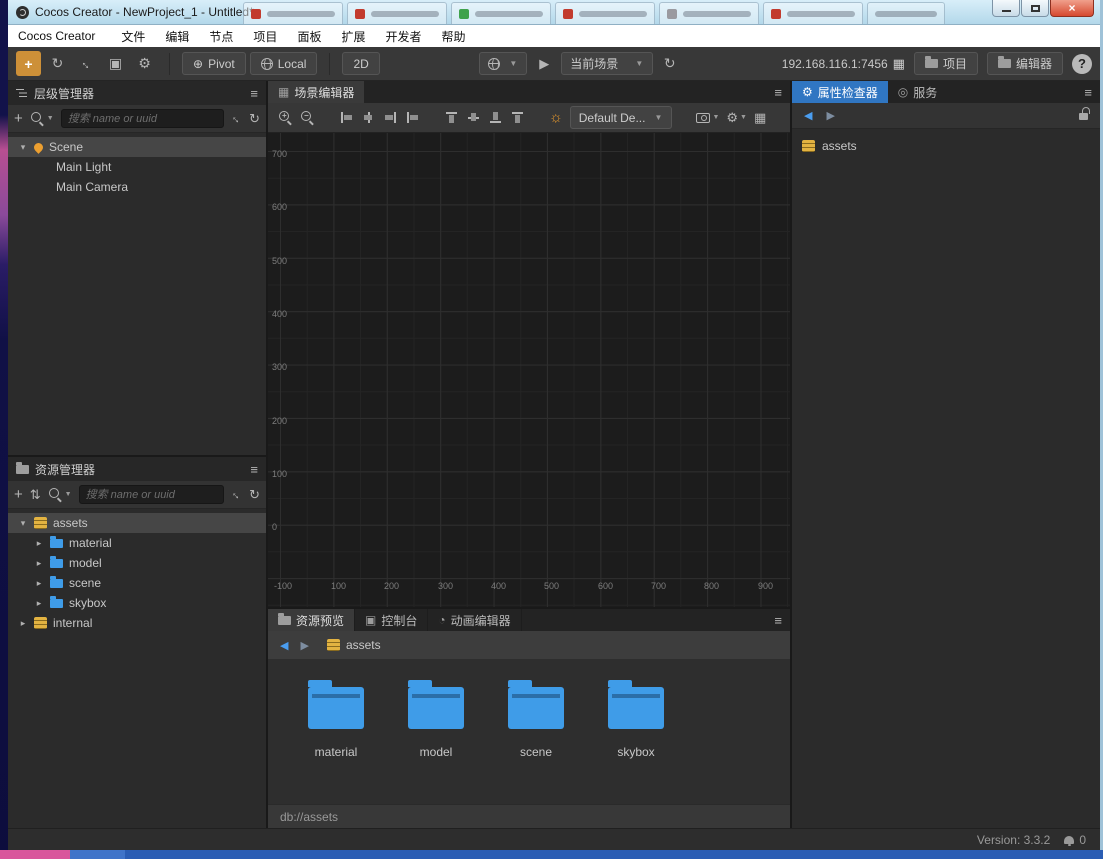  Describe the element at coordinates (840, 92) in the screenshot. I see `tab-inspector: ⚙ 属性检查器` at that location.